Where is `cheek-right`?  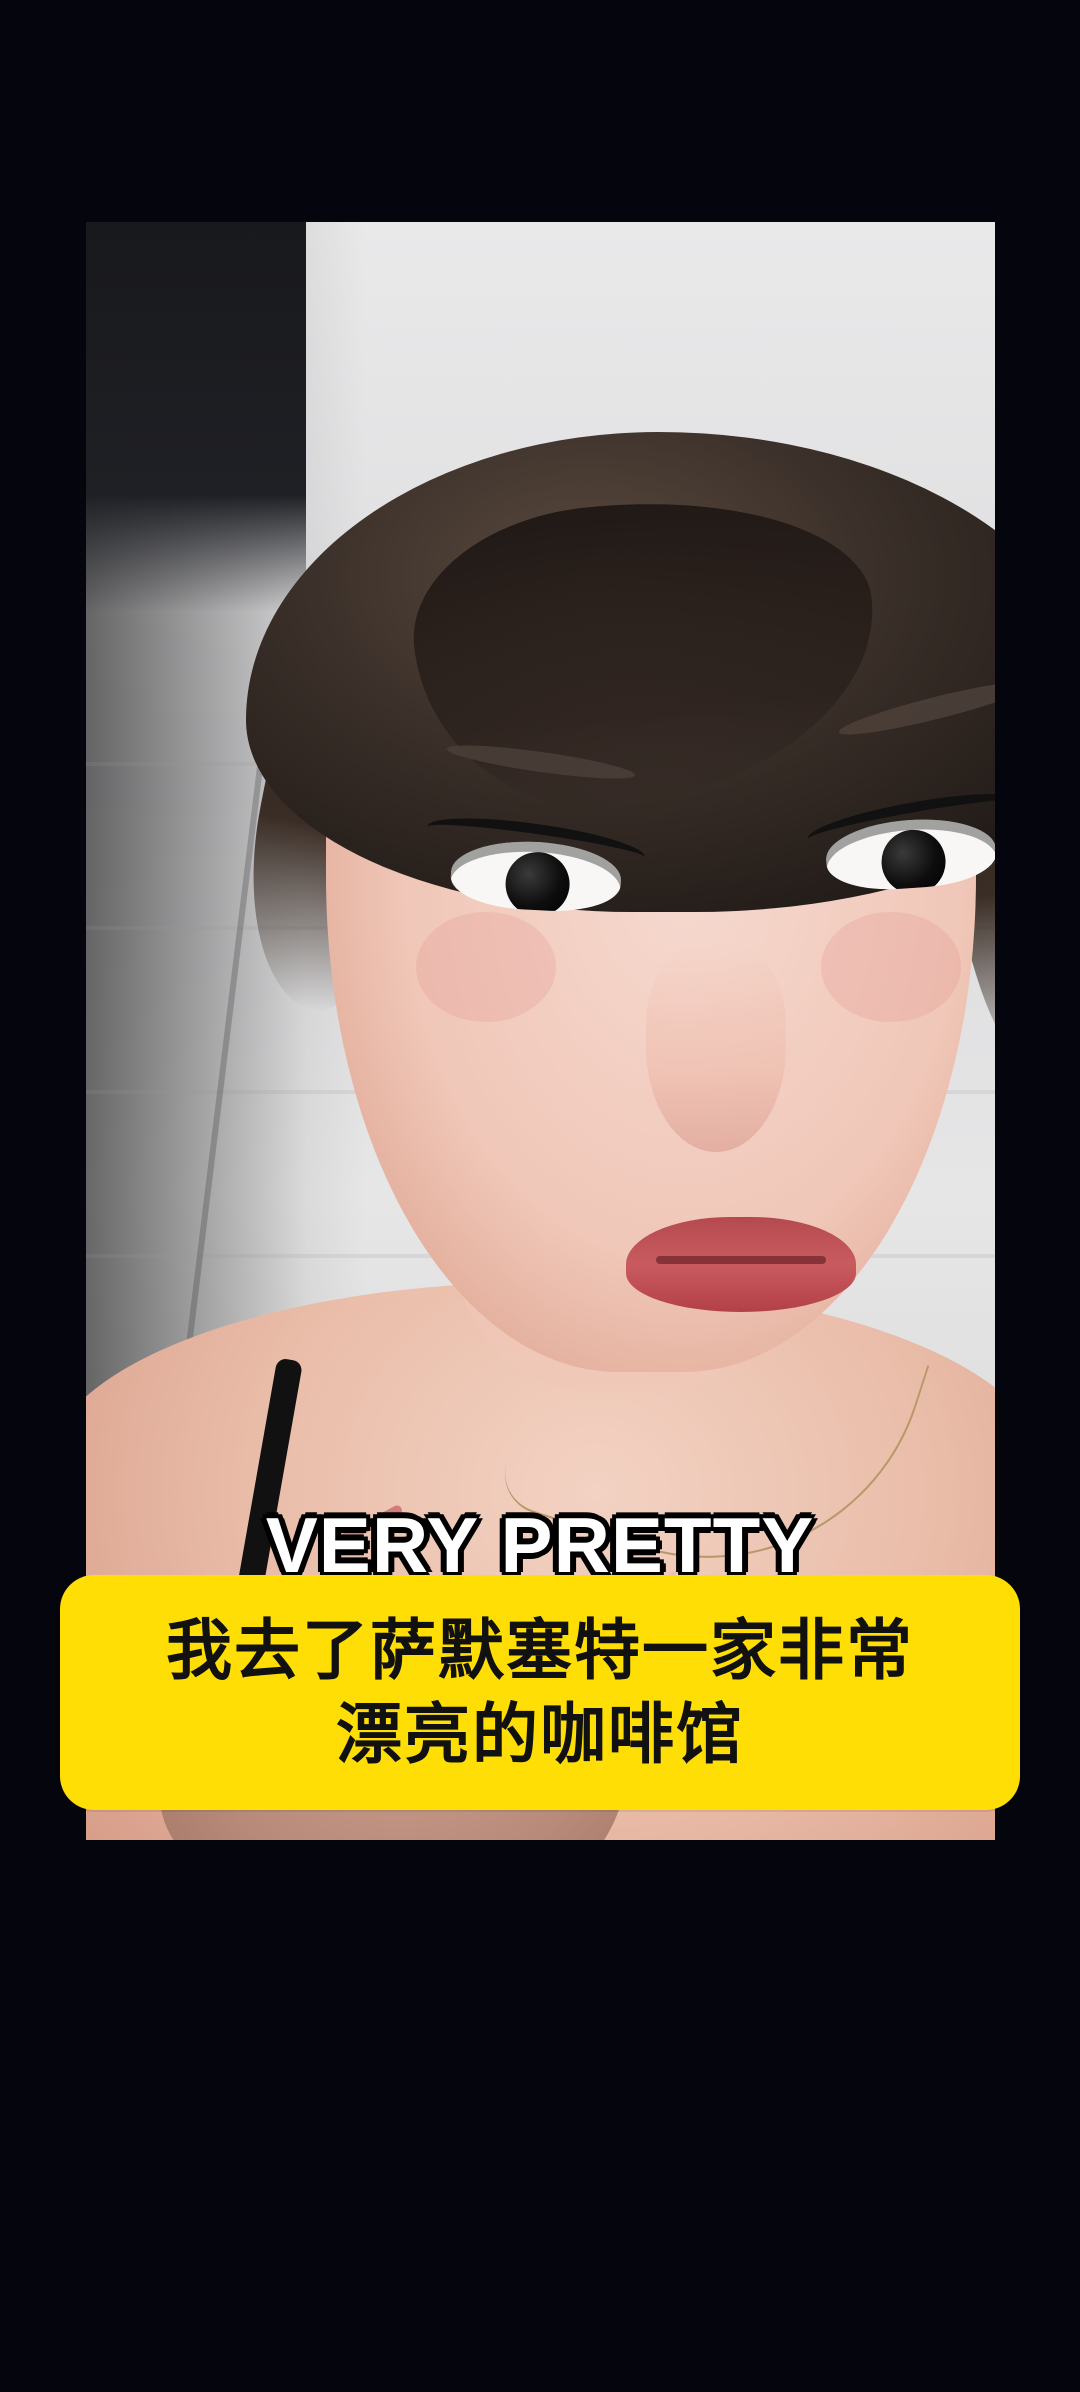 cheek-right is located at coordinates (891, 967).